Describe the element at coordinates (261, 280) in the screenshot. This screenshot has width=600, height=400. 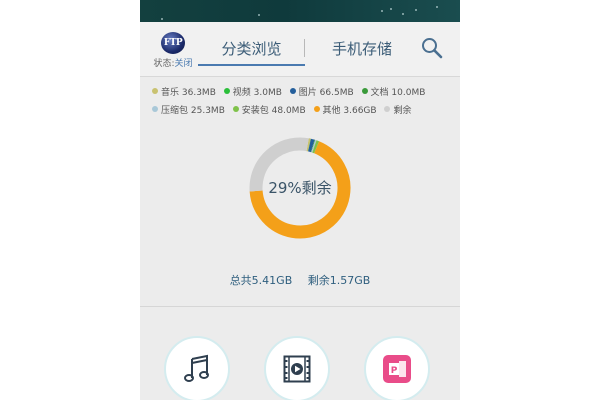
I see `total-storage: 总共5.41GB` at that location.